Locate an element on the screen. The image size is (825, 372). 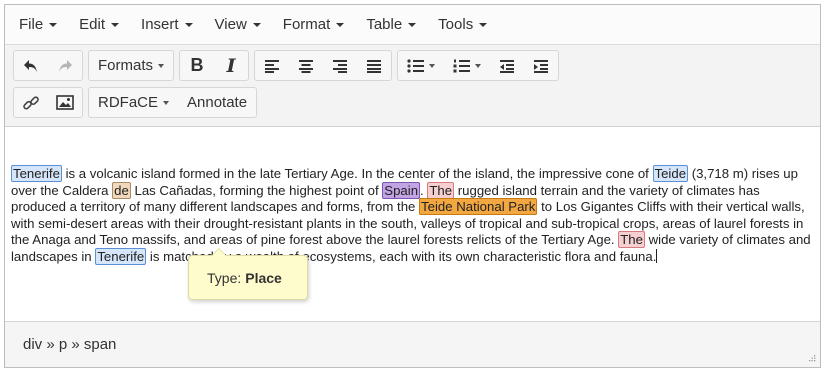
indent-button is located at coordinates (541, 65).